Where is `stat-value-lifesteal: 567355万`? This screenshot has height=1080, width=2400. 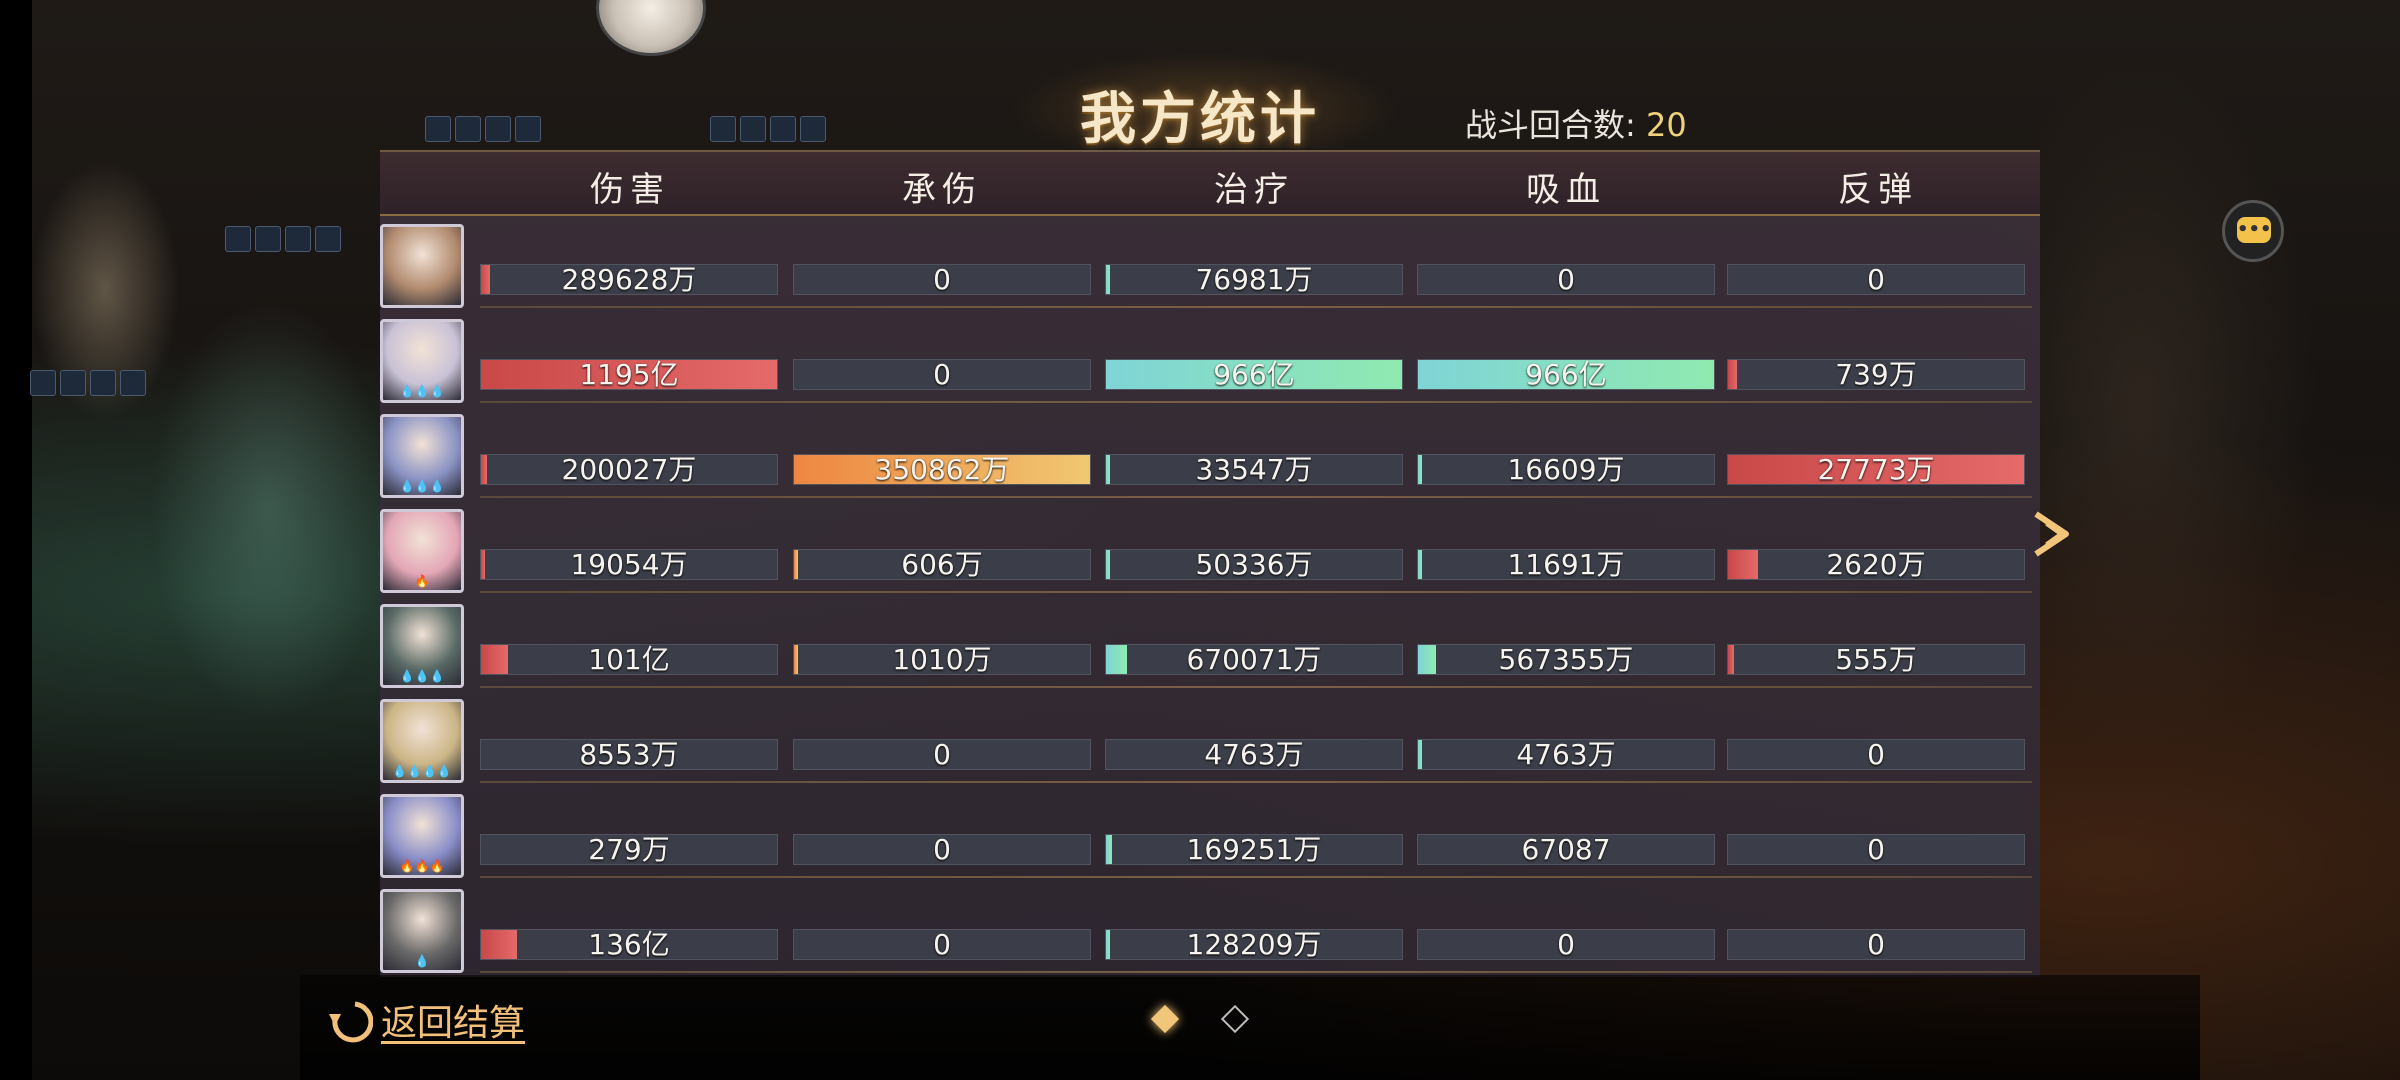
stat-value-lifesteal: 567355万 is located at coordinates (1566, 659).